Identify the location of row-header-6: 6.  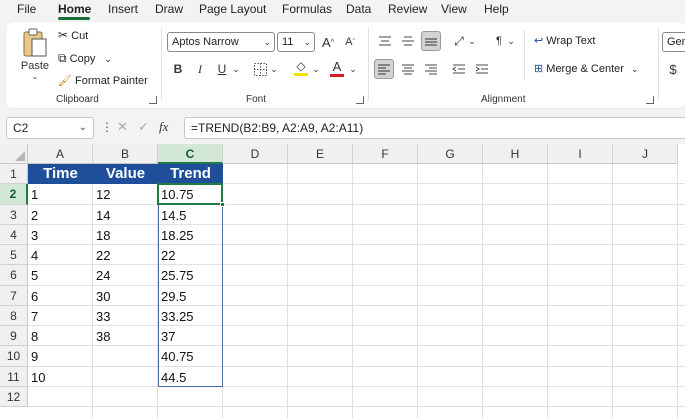
(14, 275).